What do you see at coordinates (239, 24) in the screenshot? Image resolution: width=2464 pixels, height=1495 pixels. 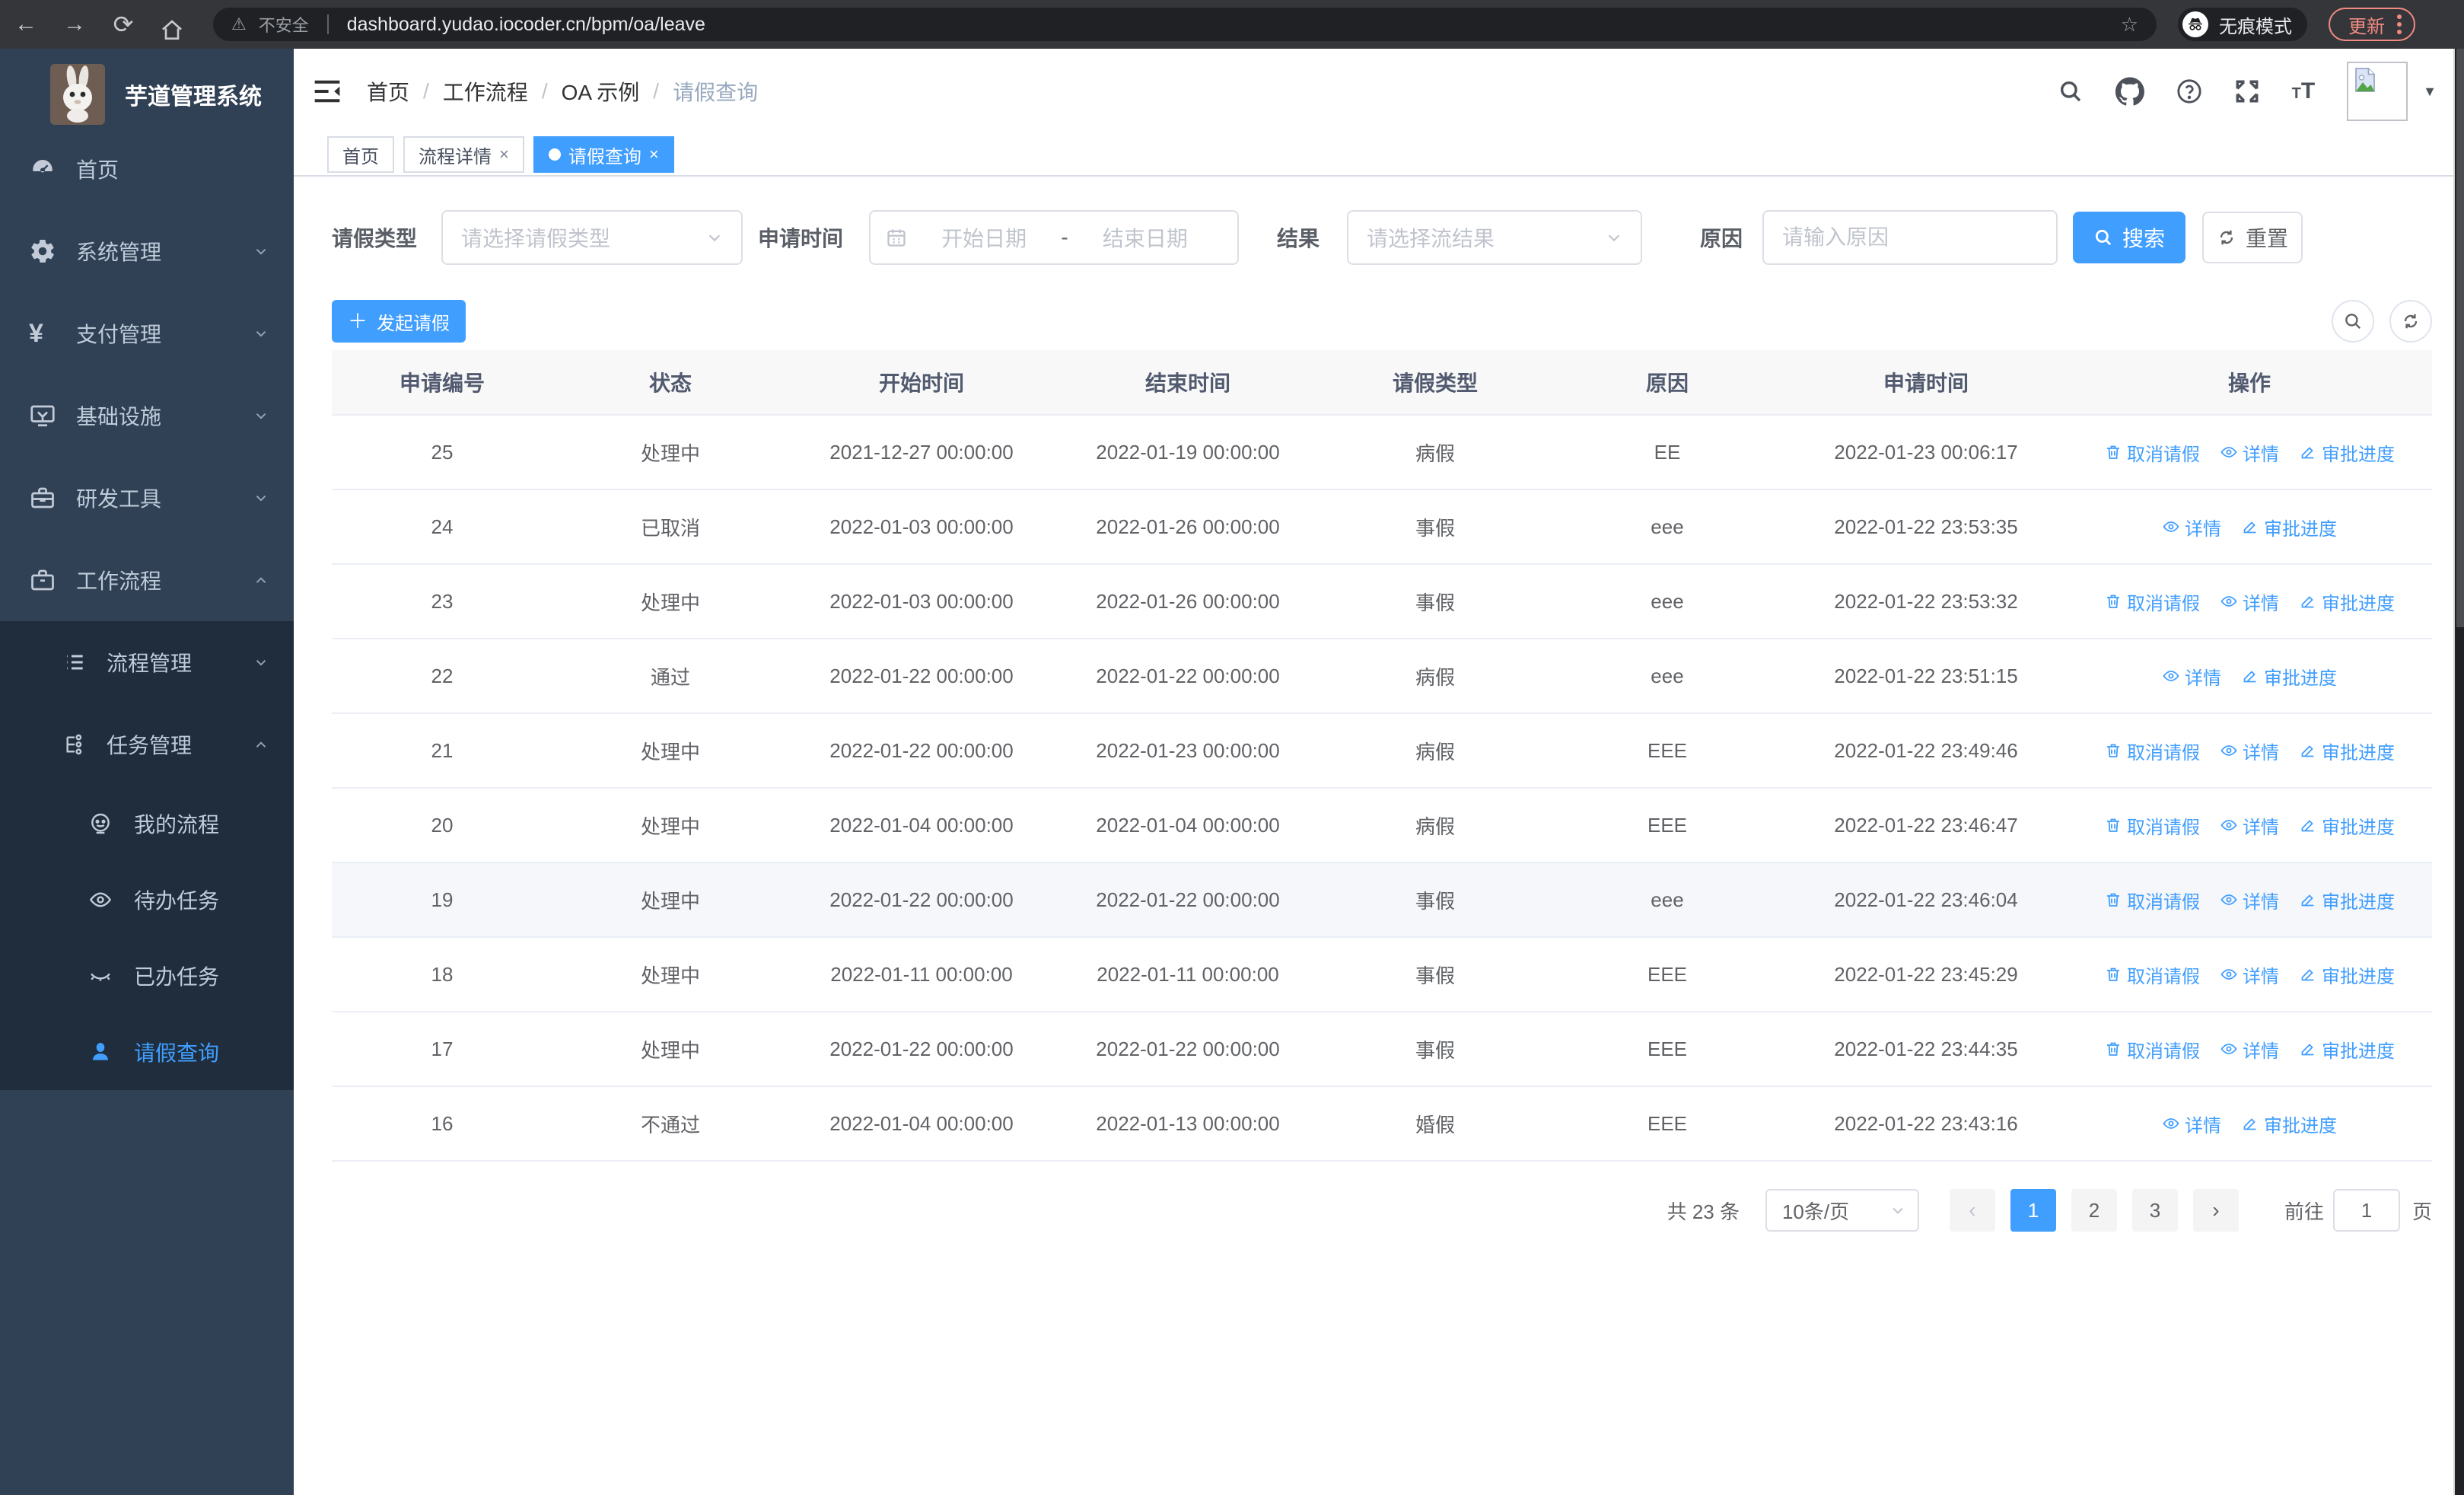 I see `security-warning-icon: ⚠` at bounding box center [239, 24].